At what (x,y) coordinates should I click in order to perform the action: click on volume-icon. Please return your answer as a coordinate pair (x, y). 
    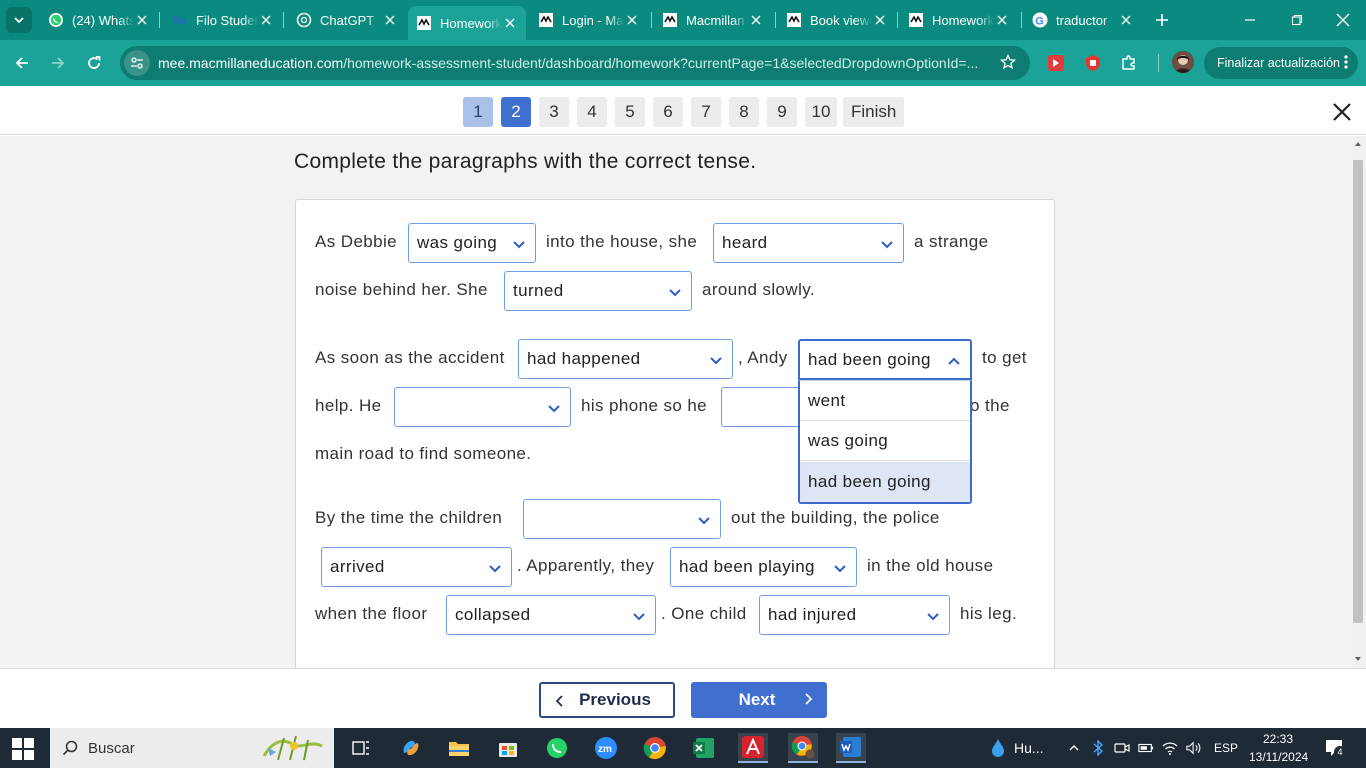
    Looking at the image, I should click on (1194, 748).